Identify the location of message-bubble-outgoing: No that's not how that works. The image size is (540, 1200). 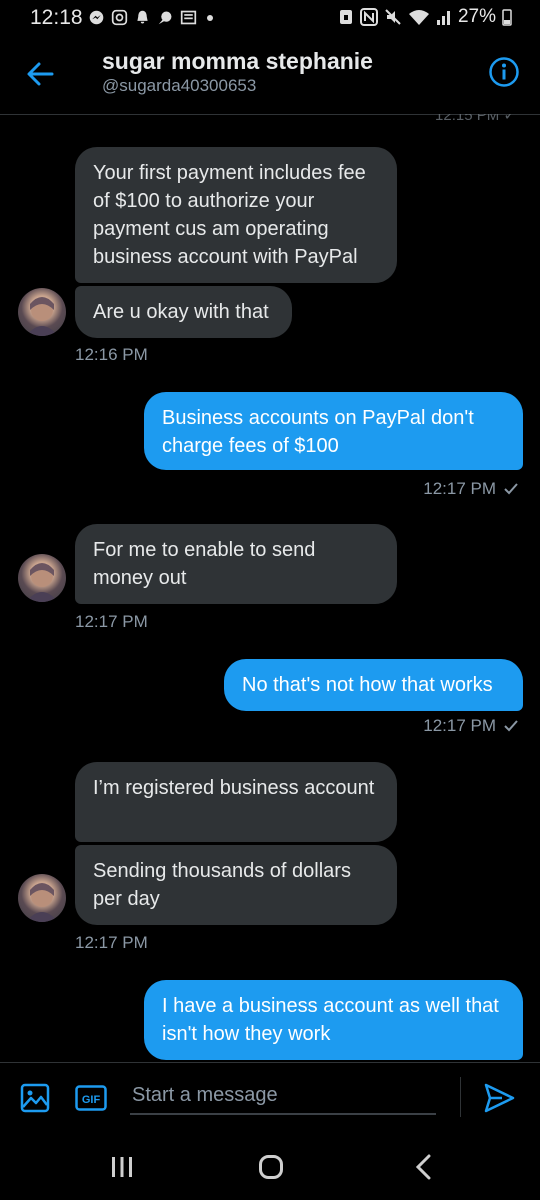
(373, 685).